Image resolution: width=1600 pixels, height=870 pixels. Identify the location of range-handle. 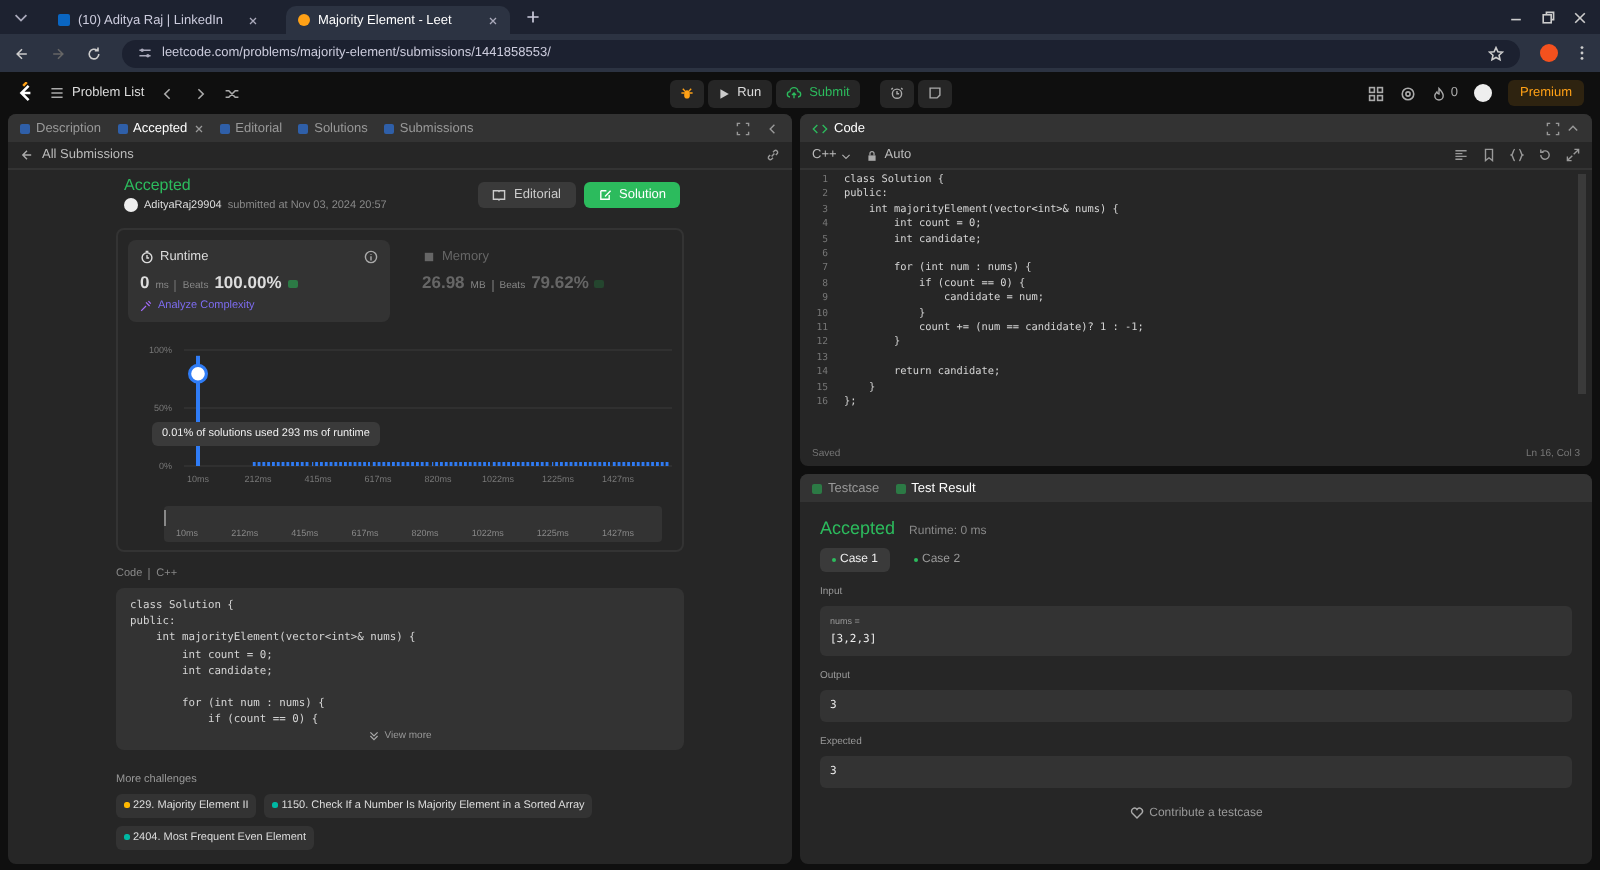
(165, 518).